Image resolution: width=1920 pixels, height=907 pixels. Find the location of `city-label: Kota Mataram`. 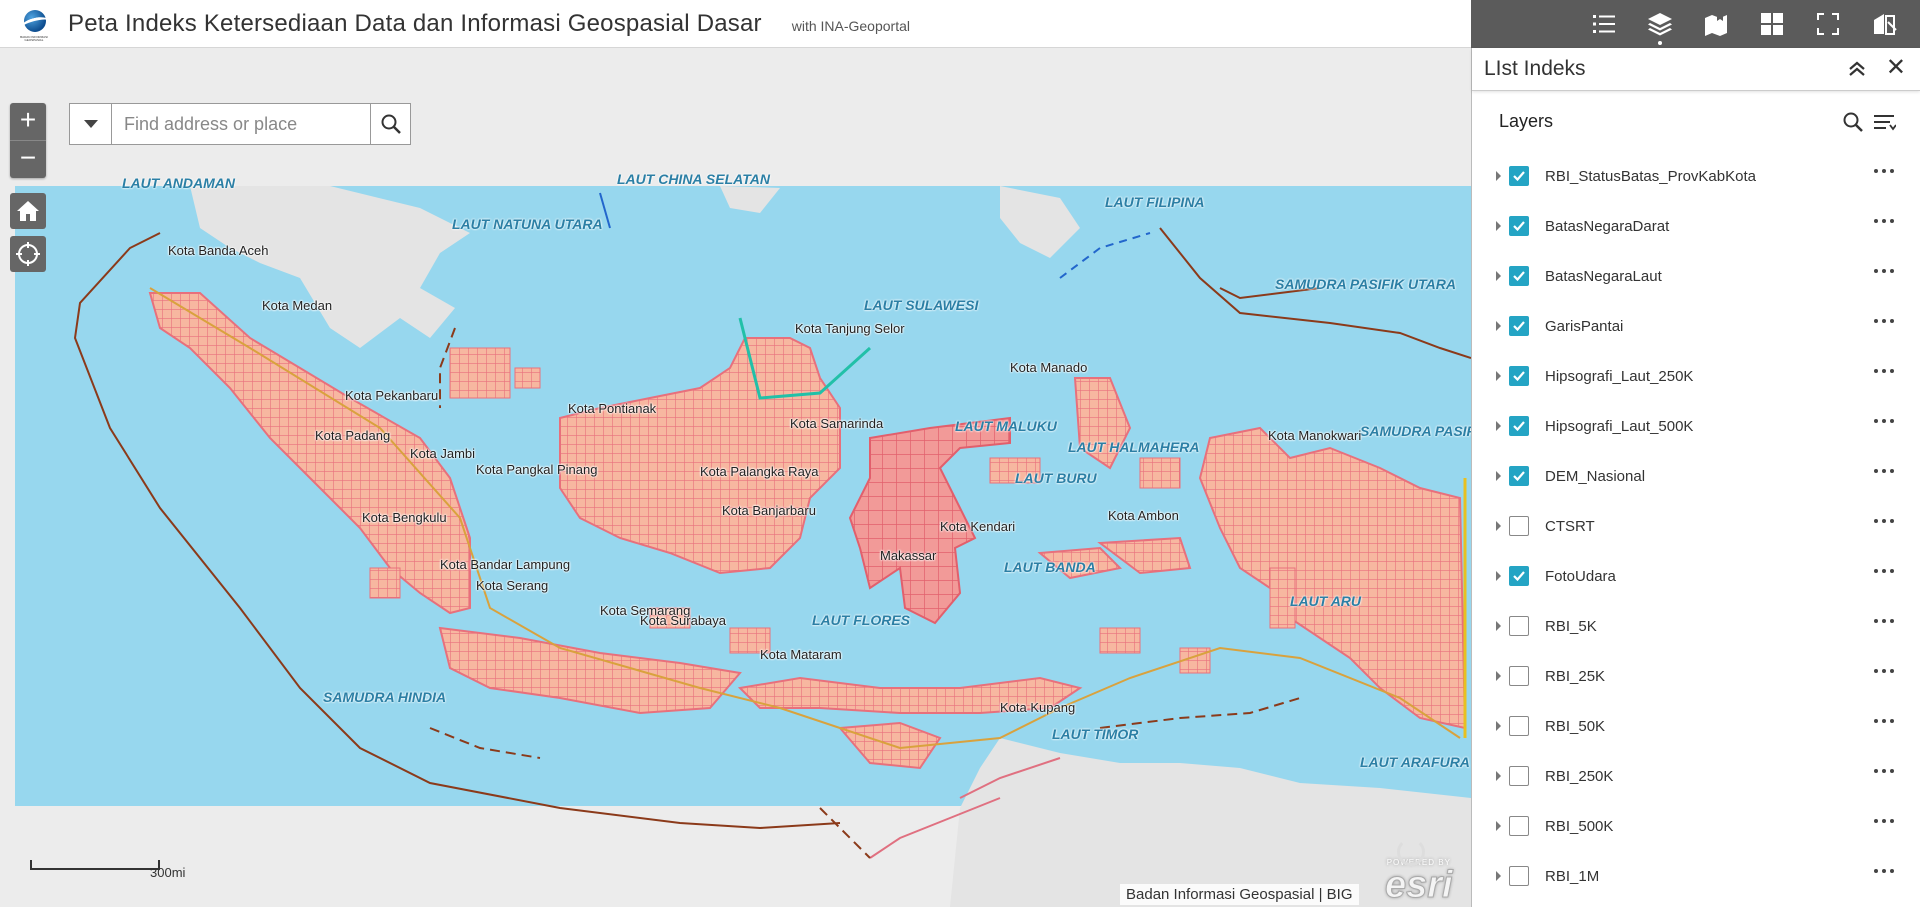

city-label: Kota Mataram is located at coordinates (801, 654).